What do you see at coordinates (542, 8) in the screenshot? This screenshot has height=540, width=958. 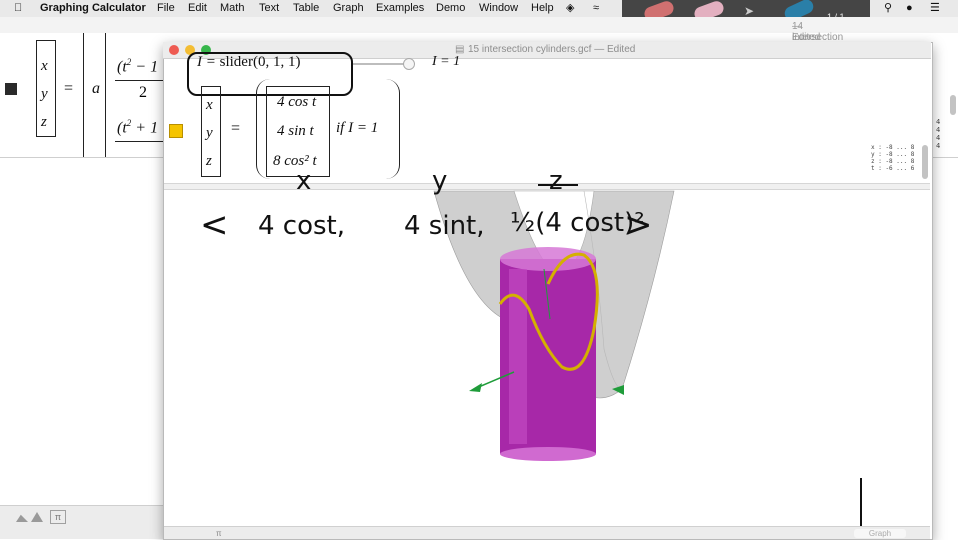 I see `menu-help: Help` at bounding box center [542, 8].